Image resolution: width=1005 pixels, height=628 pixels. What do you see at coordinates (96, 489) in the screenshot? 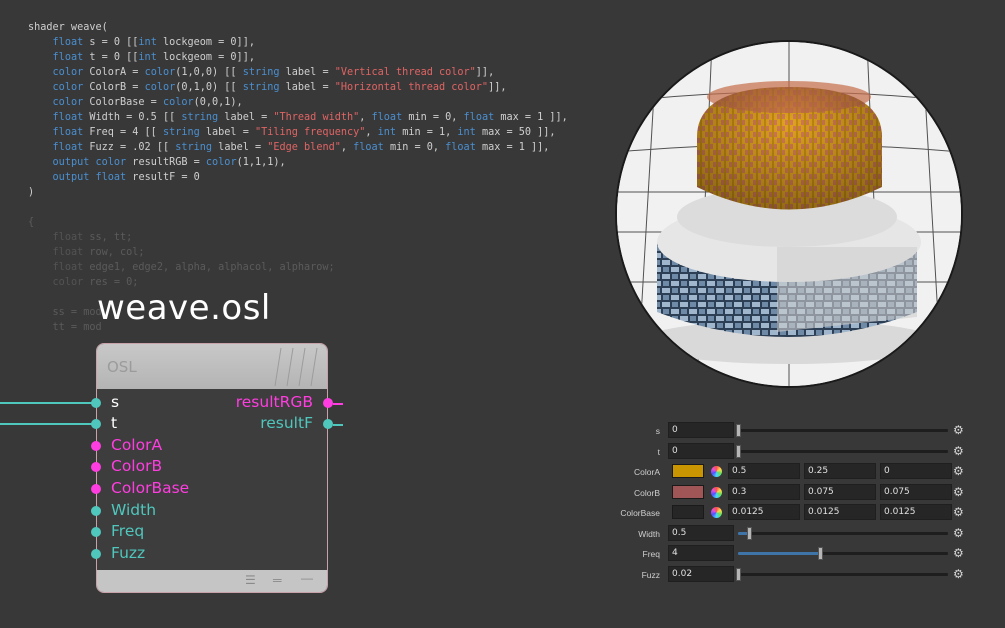
I see `input-port-colorbase` at bounding box center [96, 489].